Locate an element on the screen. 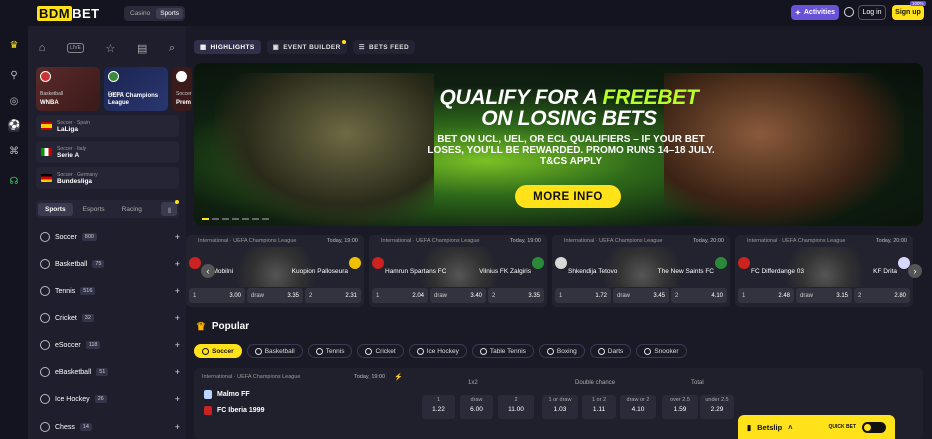  player-left-image is located at coordinates (324, 149).